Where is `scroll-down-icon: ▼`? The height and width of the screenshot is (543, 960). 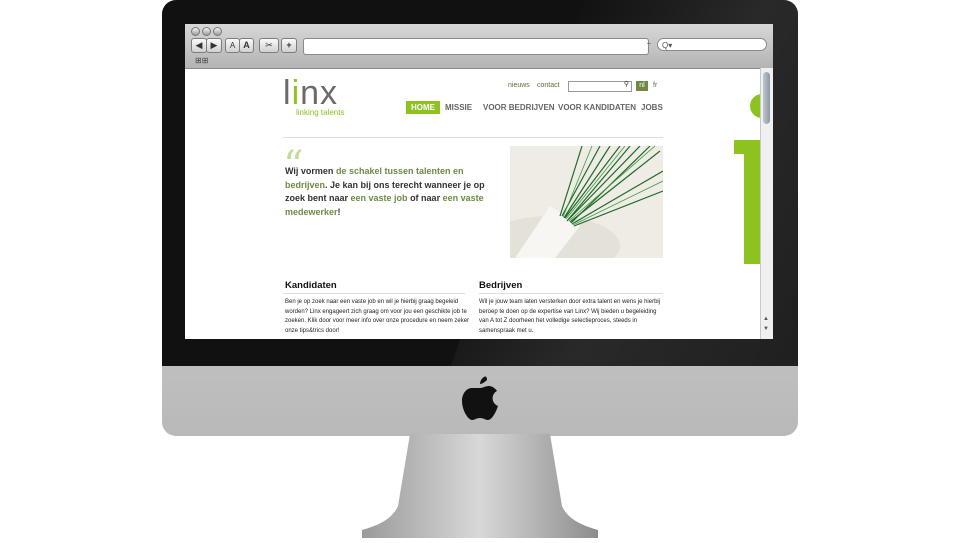 scroll-down-icon: ▼ is located at coordinates (766, 329).